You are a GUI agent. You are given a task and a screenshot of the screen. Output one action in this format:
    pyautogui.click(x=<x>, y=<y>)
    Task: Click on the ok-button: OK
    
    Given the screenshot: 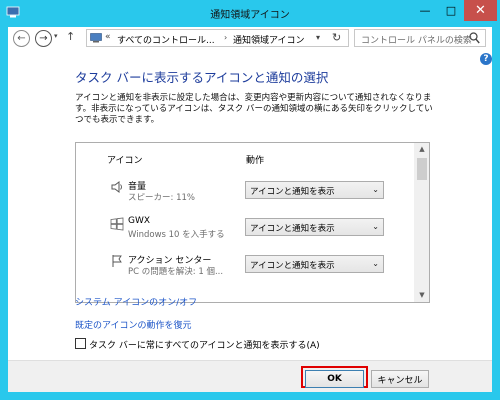 What is the action you would take?
    pyautogui.click(x=334, y=379)
    